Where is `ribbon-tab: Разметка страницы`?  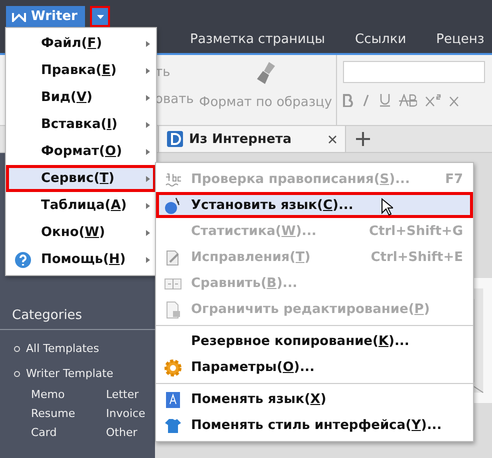
ribbon-tab: Разметка страницы is located at coordinates (258, 39).